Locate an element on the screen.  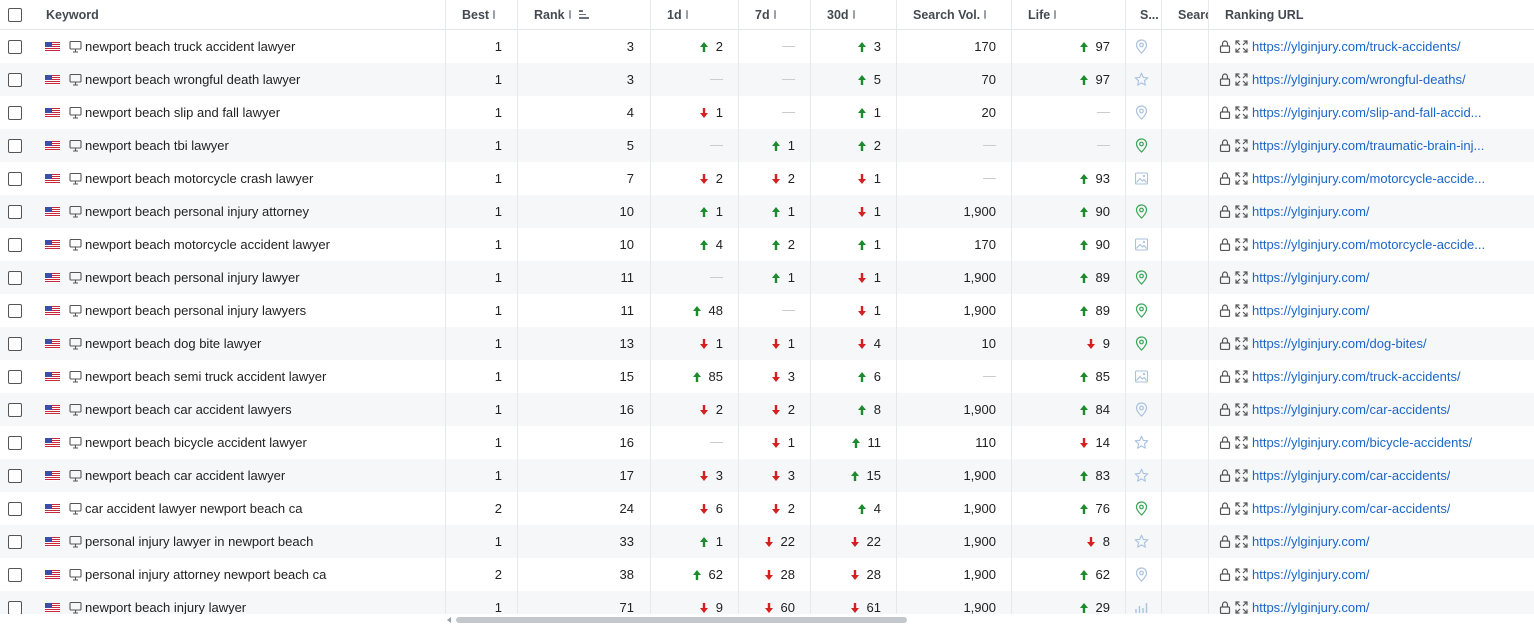
keyword-text: newport beach personal injury lawyers is located at coordinates (195, 310).